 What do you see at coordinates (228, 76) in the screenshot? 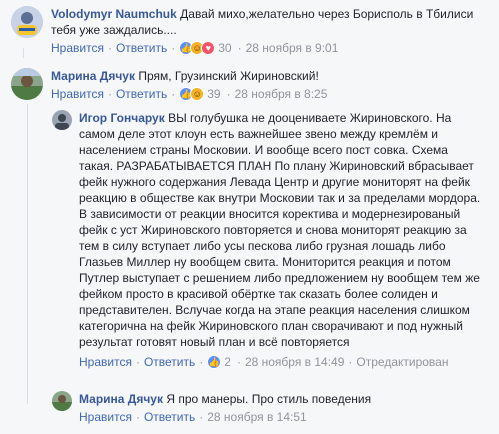
I see `comment-body: Прям, Грузинский Жириновский!` at bounding box center [228, 76].